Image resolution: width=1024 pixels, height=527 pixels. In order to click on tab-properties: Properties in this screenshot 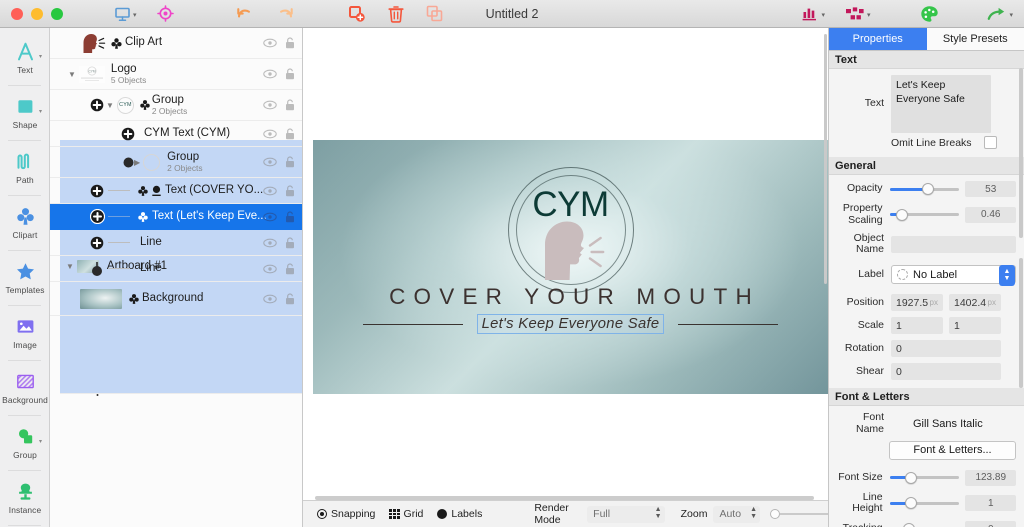, I will do `click(878, 39)`.